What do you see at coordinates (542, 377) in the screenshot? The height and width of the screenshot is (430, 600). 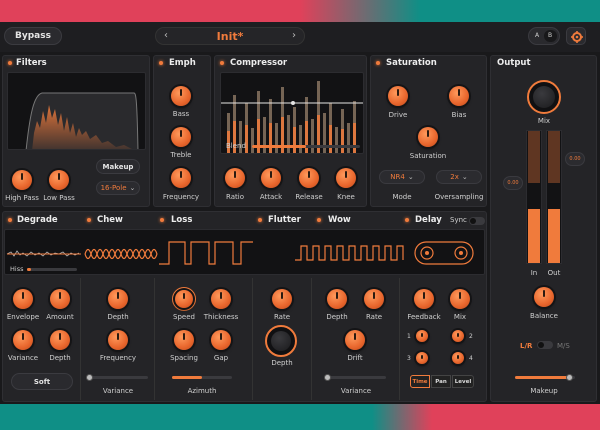 I see `output-makeup-slider-fill` at bounding box center [542, 377].